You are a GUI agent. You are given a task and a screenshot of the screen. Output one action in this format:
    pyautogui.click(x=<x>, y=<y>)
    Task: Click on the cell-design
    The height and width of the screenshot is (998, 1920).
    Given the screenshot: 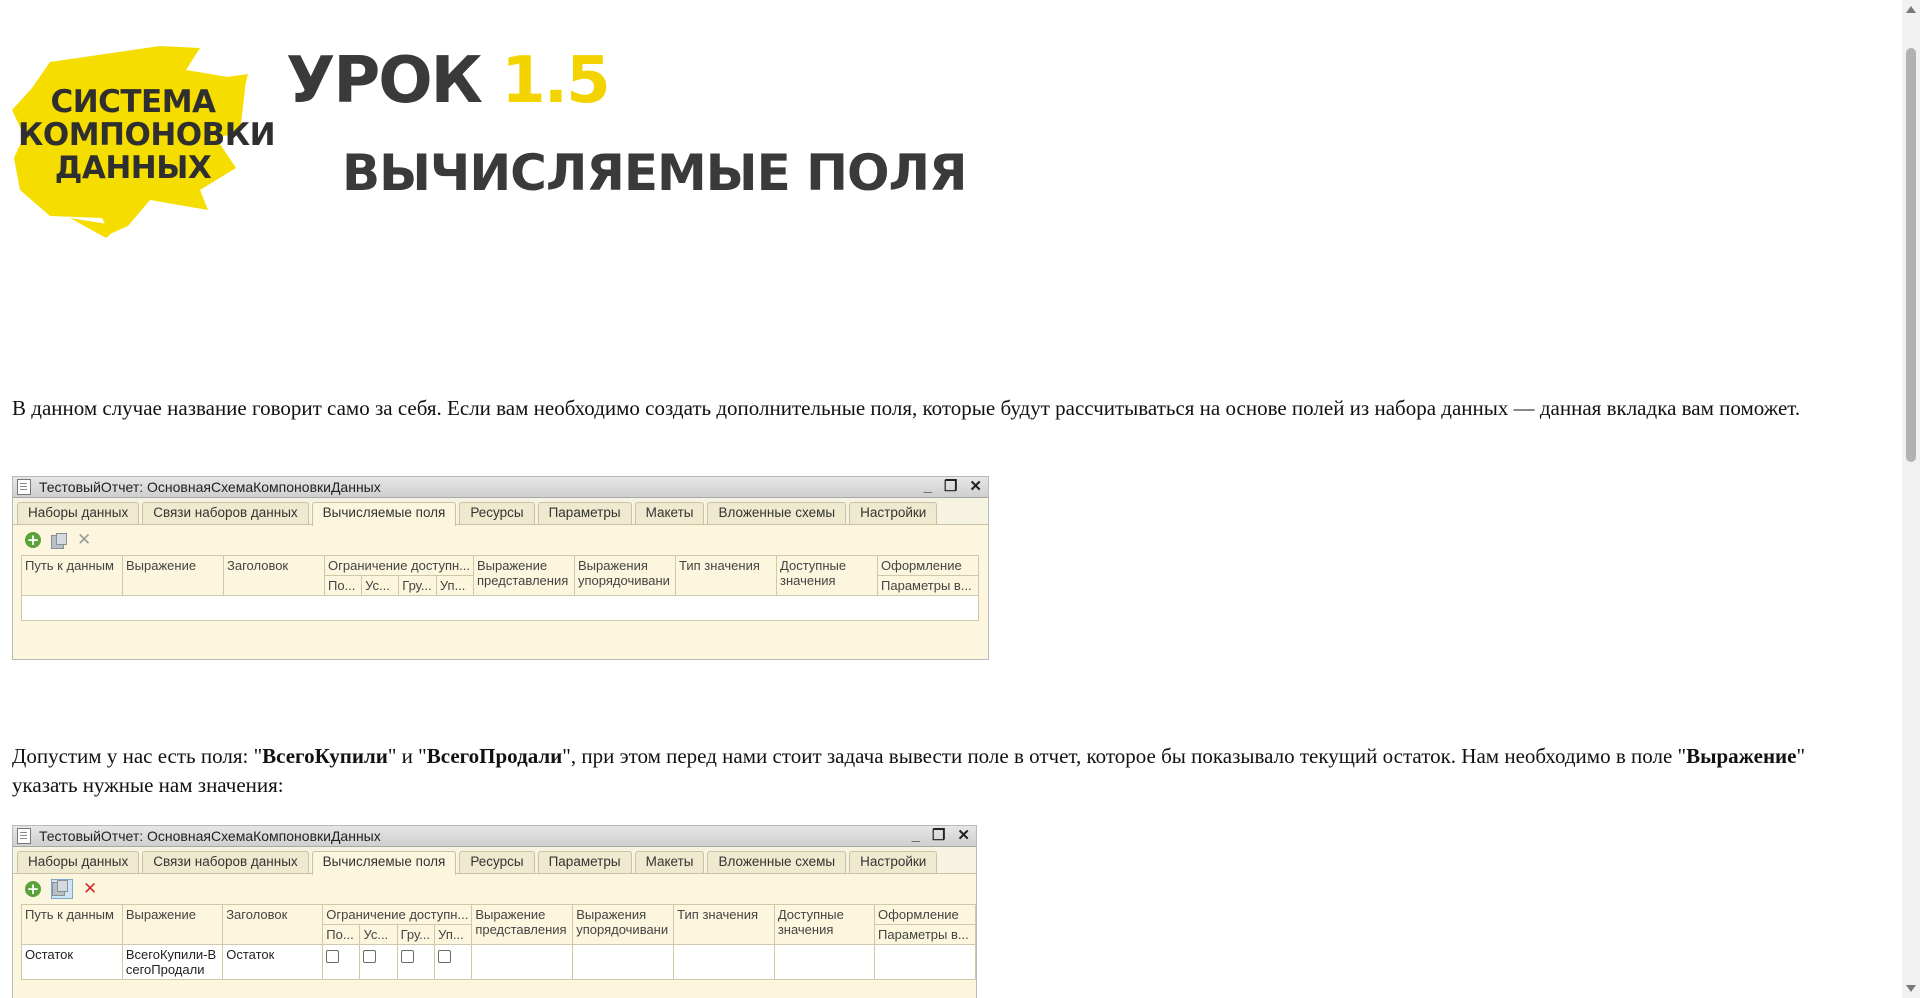 What is the action you would take?
    pyautogui.click(x=925, y=962)
    